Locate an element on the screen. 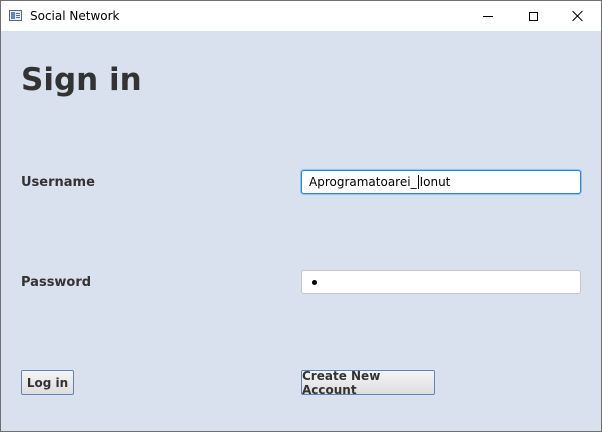 The height and width of the screenshot is (432, 602). password-field is located at coordinates (441, 282).